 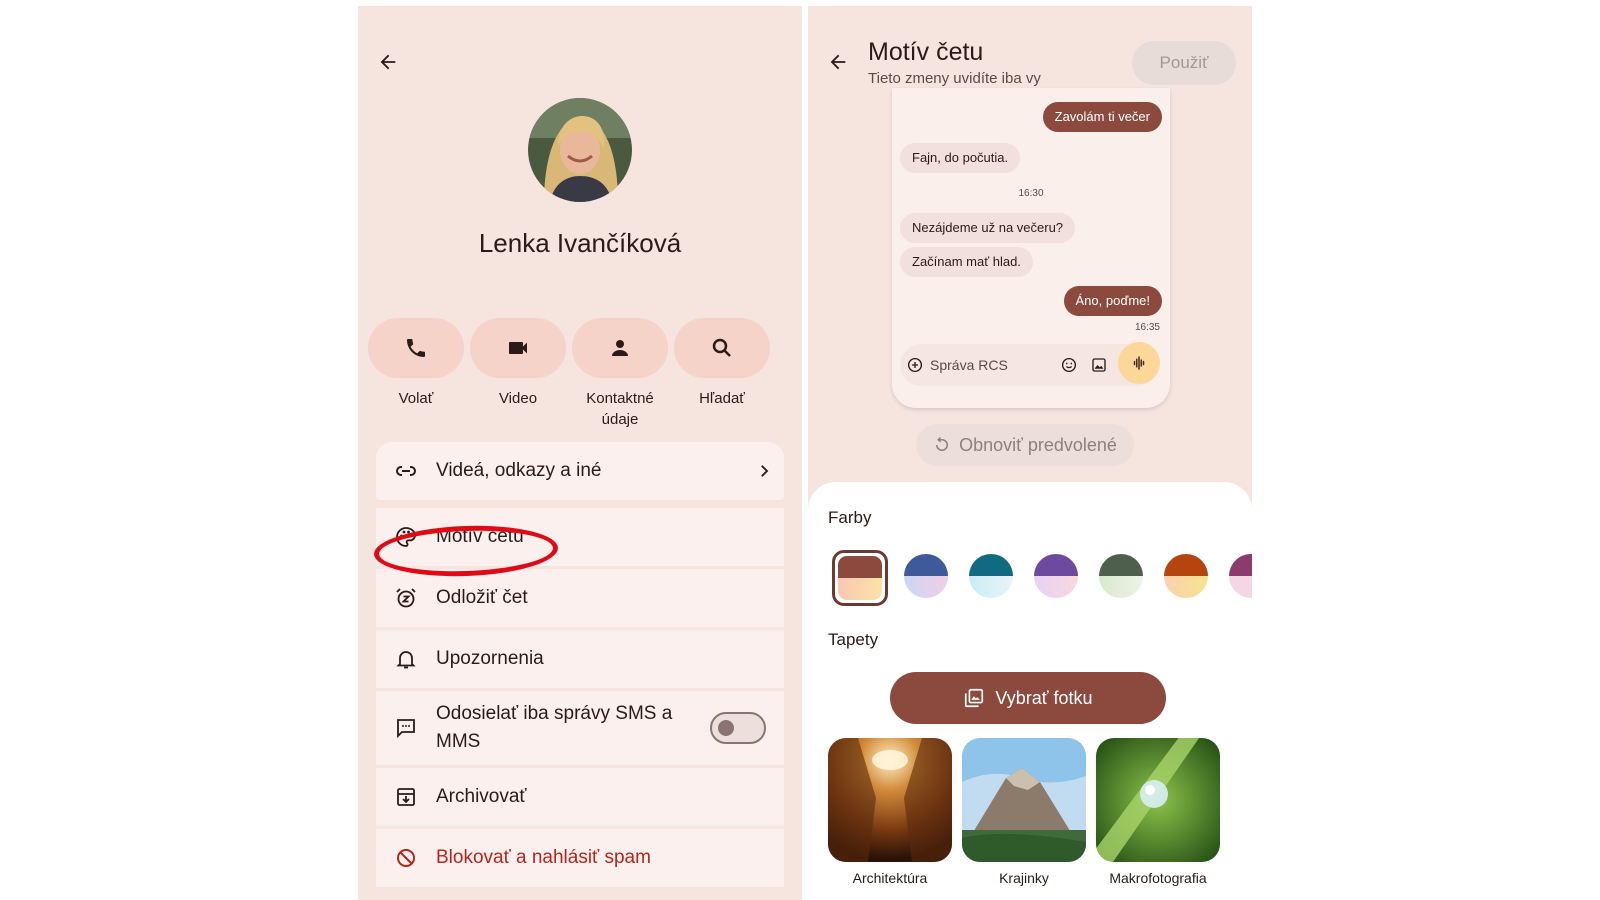 I want to click on bell-icon, so click(x=406, y=660).